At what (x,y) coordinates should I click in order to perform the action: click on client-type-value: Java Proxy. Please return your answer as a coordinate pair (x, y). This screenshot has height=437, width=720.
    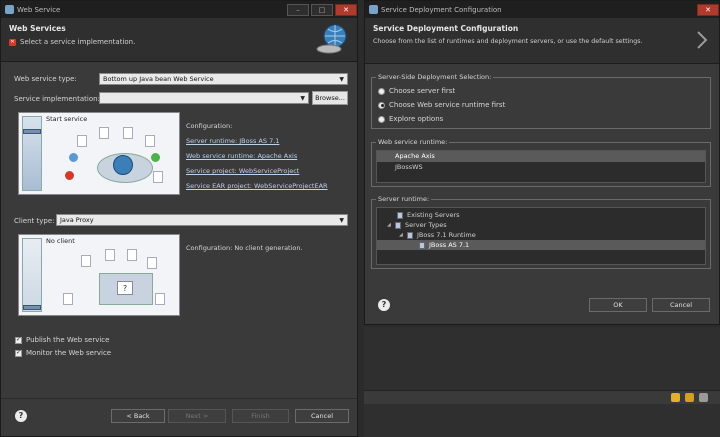
    Looking at the image, I should click on (77, 220).